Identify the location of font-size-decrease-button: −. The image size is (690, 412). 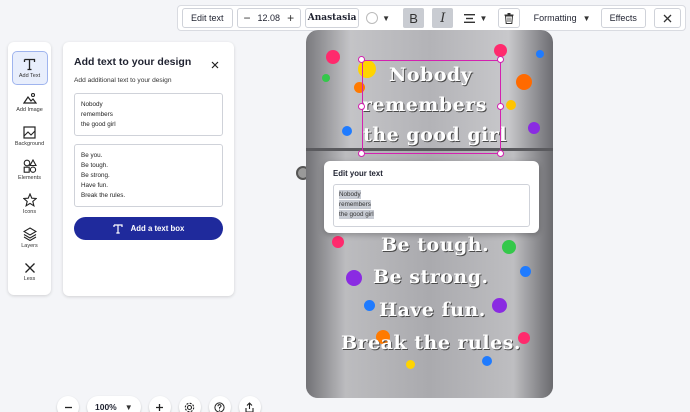
(247, 18).